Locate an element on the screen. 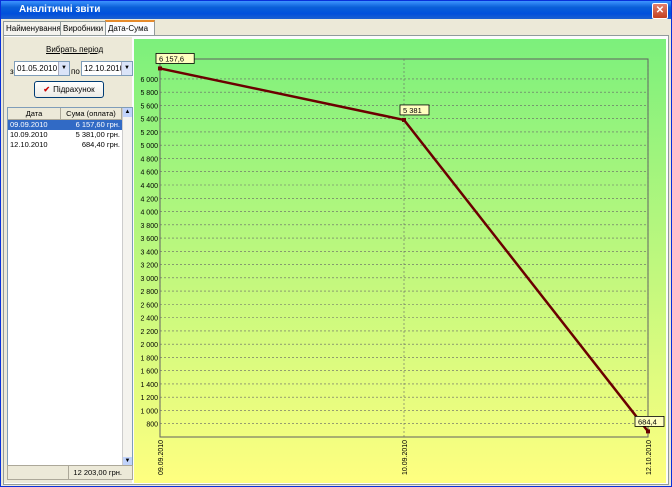 The image size is (672, 487). cell-date: 12.10.2010 is located at coordinates (29, 144).